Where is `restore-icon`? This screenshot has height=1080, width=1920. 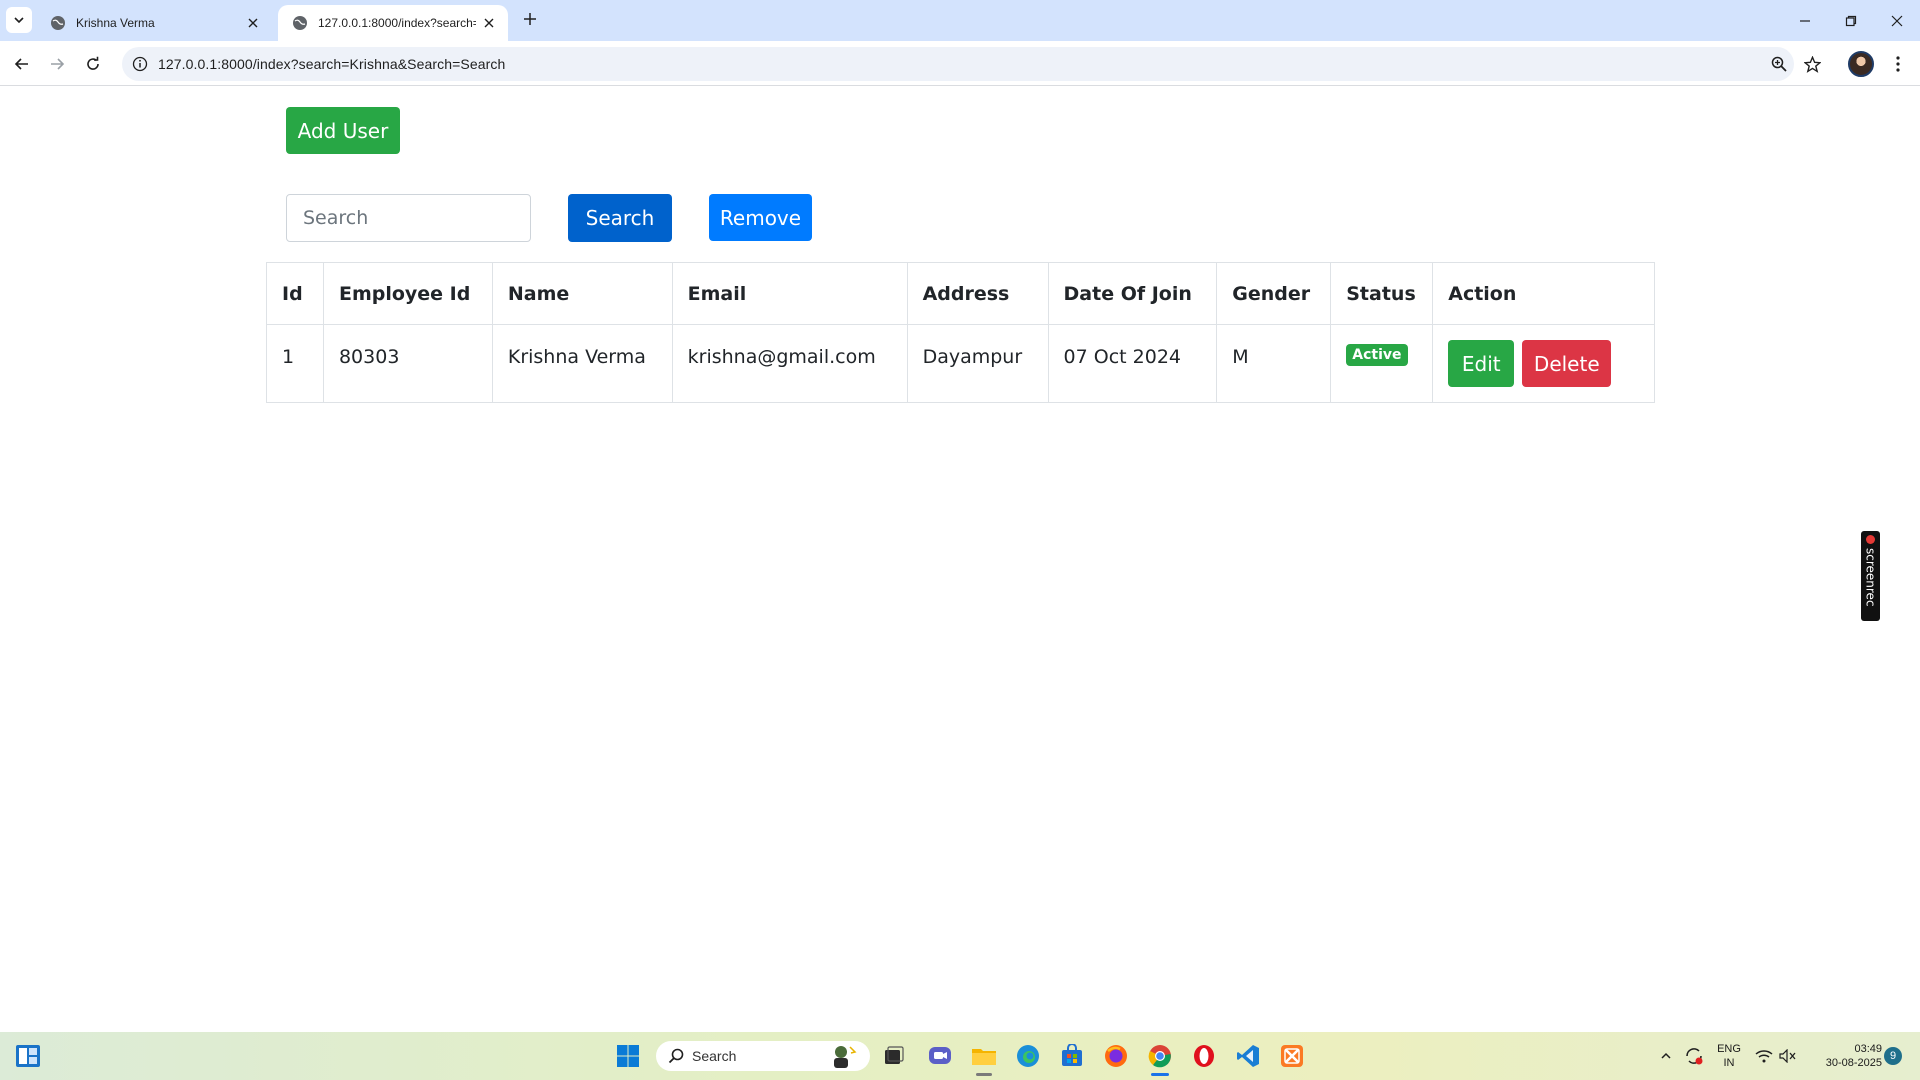
restore-icon is located at coordinates (1851, 20).